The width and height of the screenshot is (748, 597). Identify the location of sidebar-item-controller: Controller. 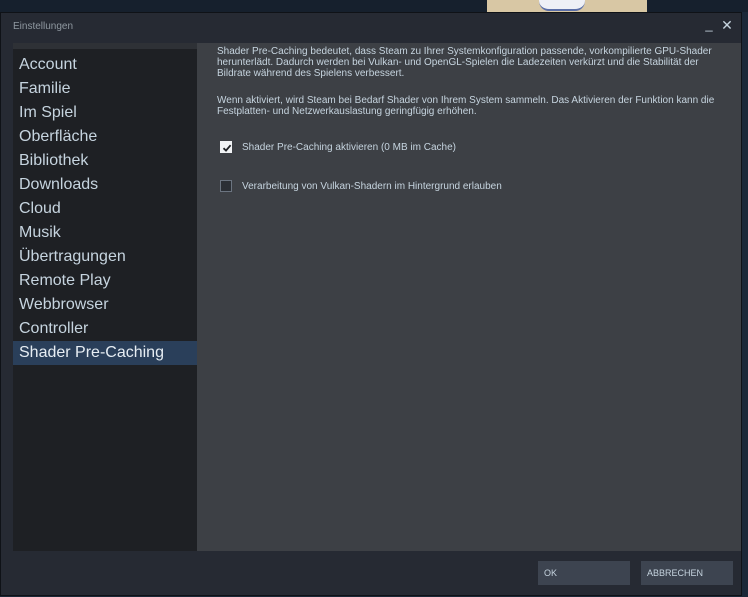
(105, 329).